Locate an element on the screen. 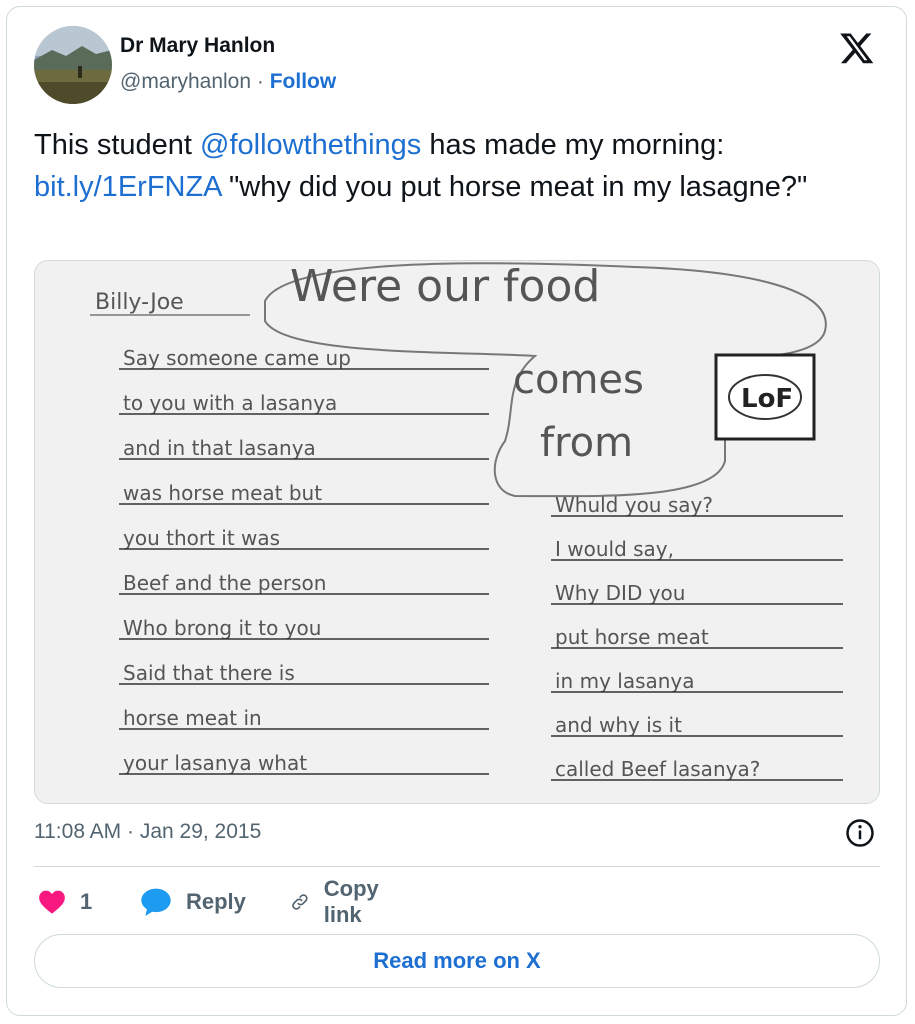  like-button: 1 is located at coordinates (65, 902).